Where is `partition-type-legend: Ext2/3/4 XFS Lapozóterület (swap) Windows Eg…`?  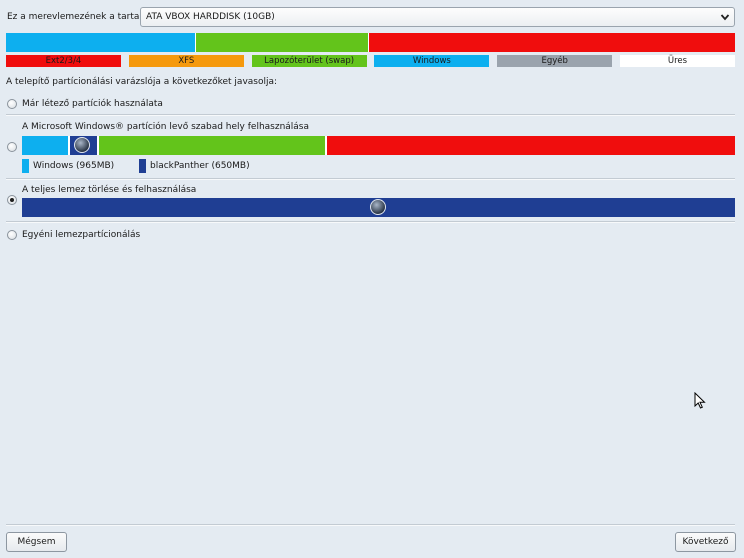 partition-type-legend: Ext2/3/4 XFS Lapozóterület (swap) Windows Eg… is located at coordinates (370, 61).